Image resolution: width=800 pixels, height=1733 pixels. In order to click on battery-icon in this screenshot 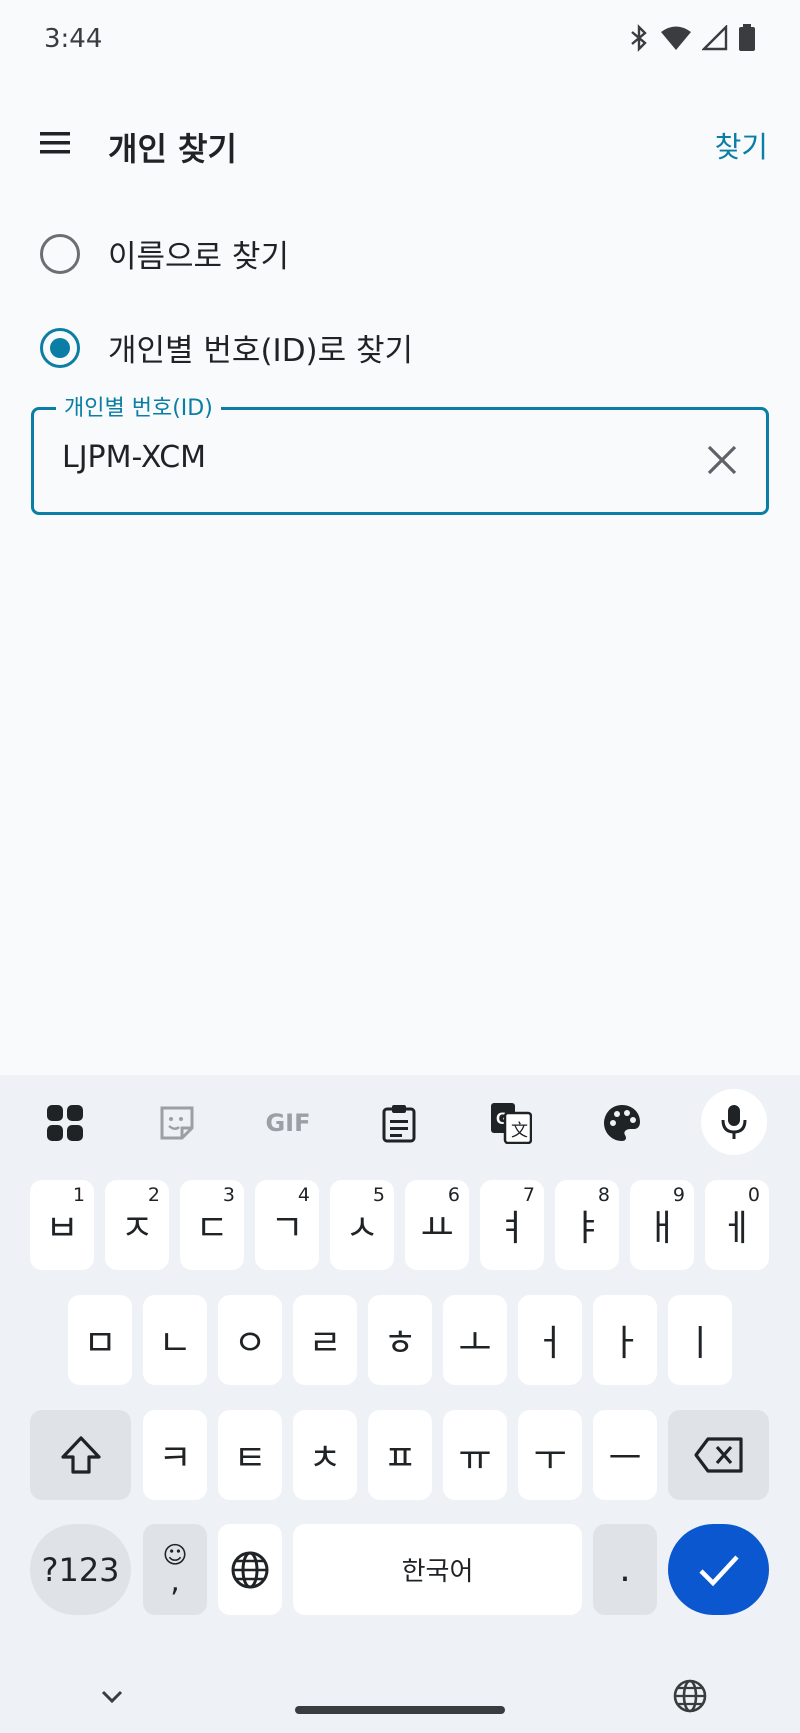, I will do `click(747, 37)`.